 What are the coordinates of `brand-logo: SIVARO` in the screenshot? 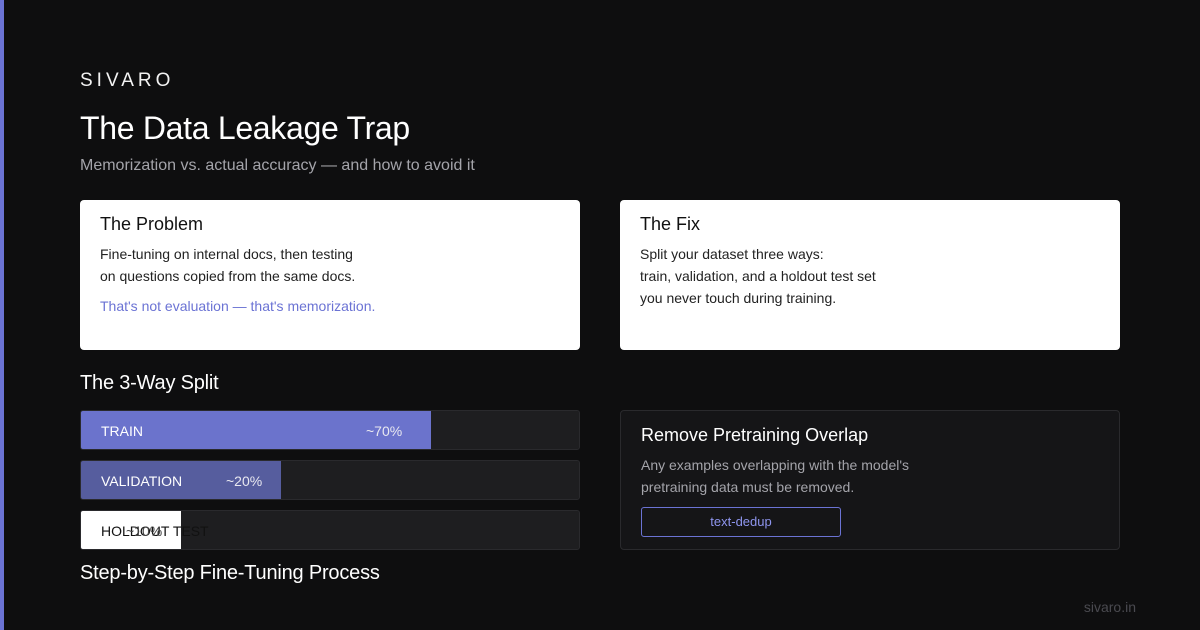 It's located at (127, 80).